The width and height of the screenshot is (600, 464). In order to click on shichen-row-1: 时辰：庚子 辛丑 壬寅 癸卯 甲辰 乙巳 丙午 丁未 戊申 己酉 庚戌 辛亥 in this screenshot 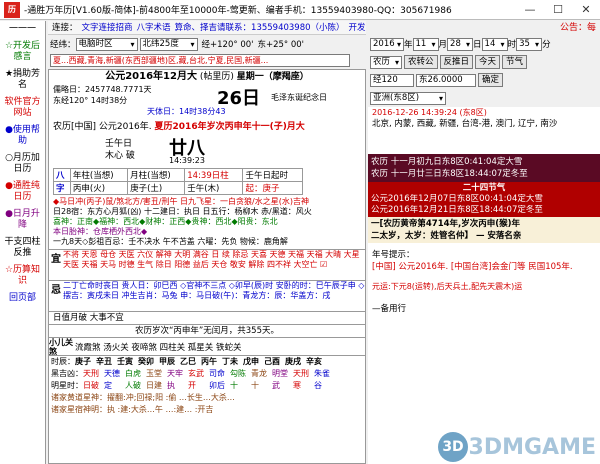, I will do `click(208, 362)`.